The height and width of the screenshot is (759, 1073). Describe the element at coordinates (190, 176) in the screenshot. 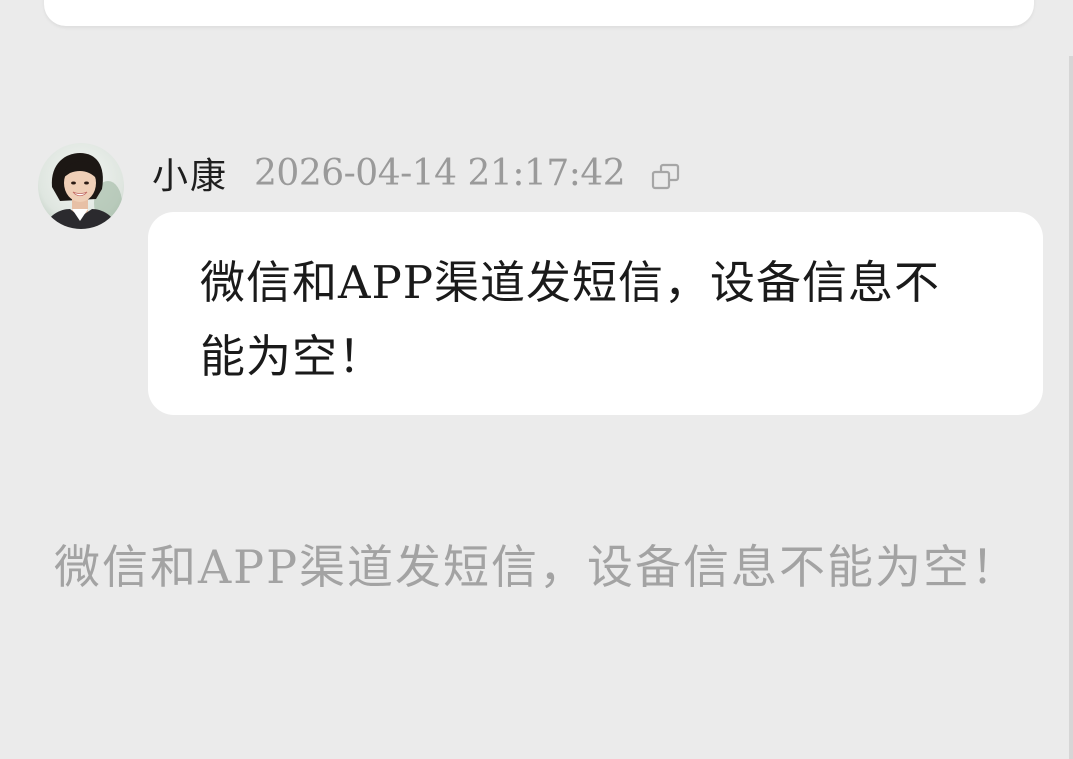

I see `sender-name: 小康` at that location.